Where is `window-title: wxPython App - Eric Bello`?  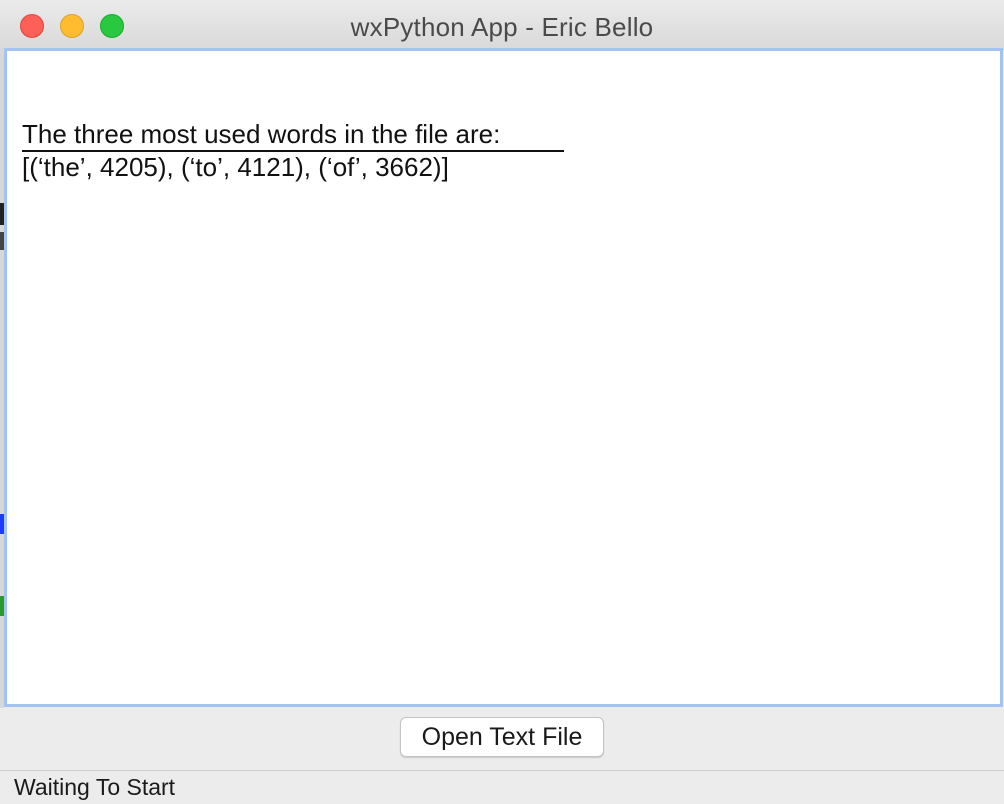
window-title: wxPython App - Eric Bello is located at coordinates (502, 27).